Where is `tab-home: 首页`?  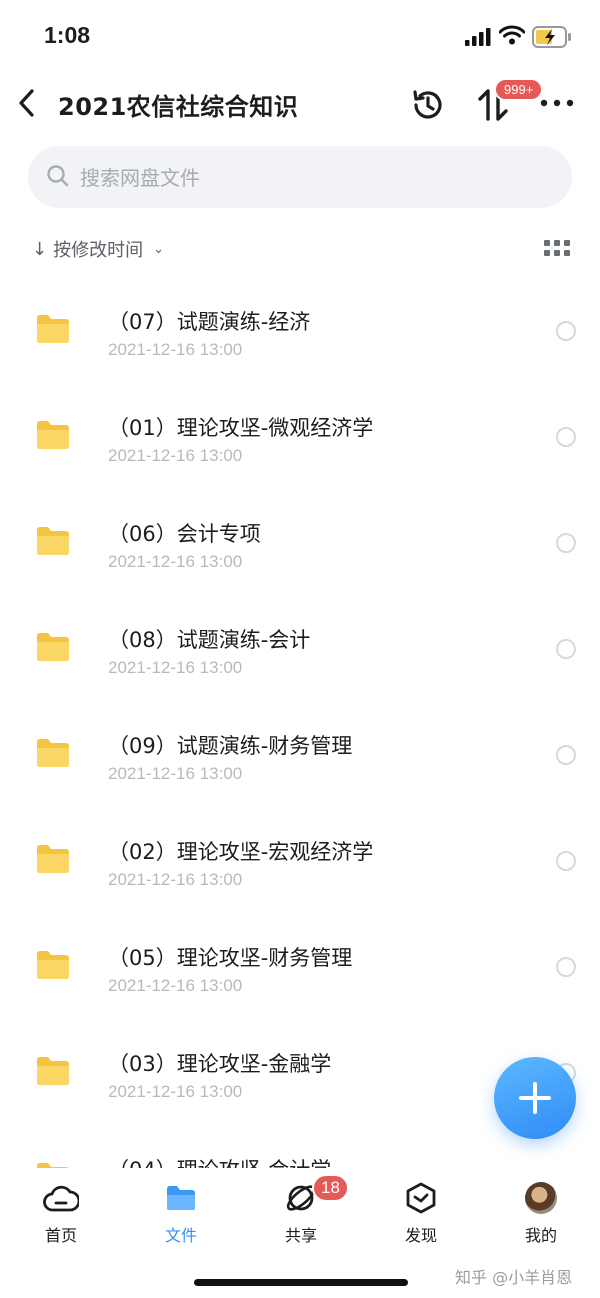
tab-home: 首页 is located at coordinates (61, 1213).